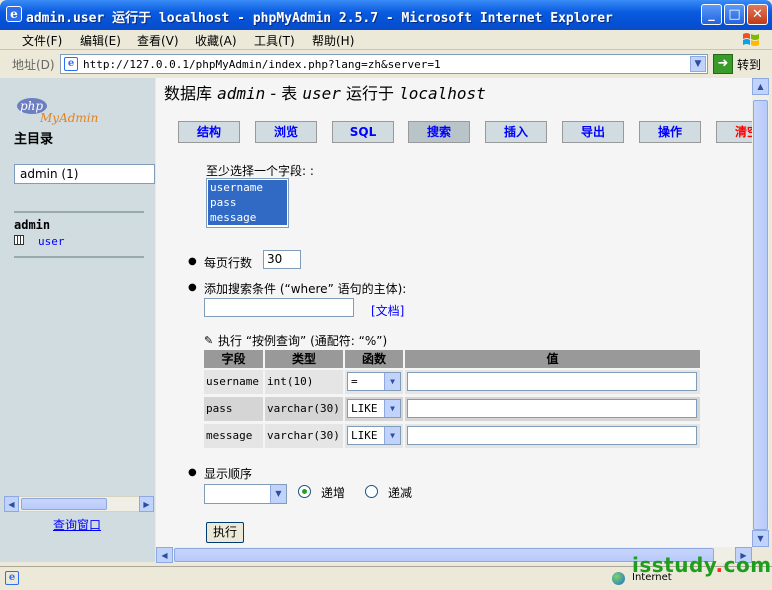 This screenshot has width=772, height=590. Describe the element at coordinates (333, 40) in the screenshot. I see `menu-help: 帮助(H)` at that location.